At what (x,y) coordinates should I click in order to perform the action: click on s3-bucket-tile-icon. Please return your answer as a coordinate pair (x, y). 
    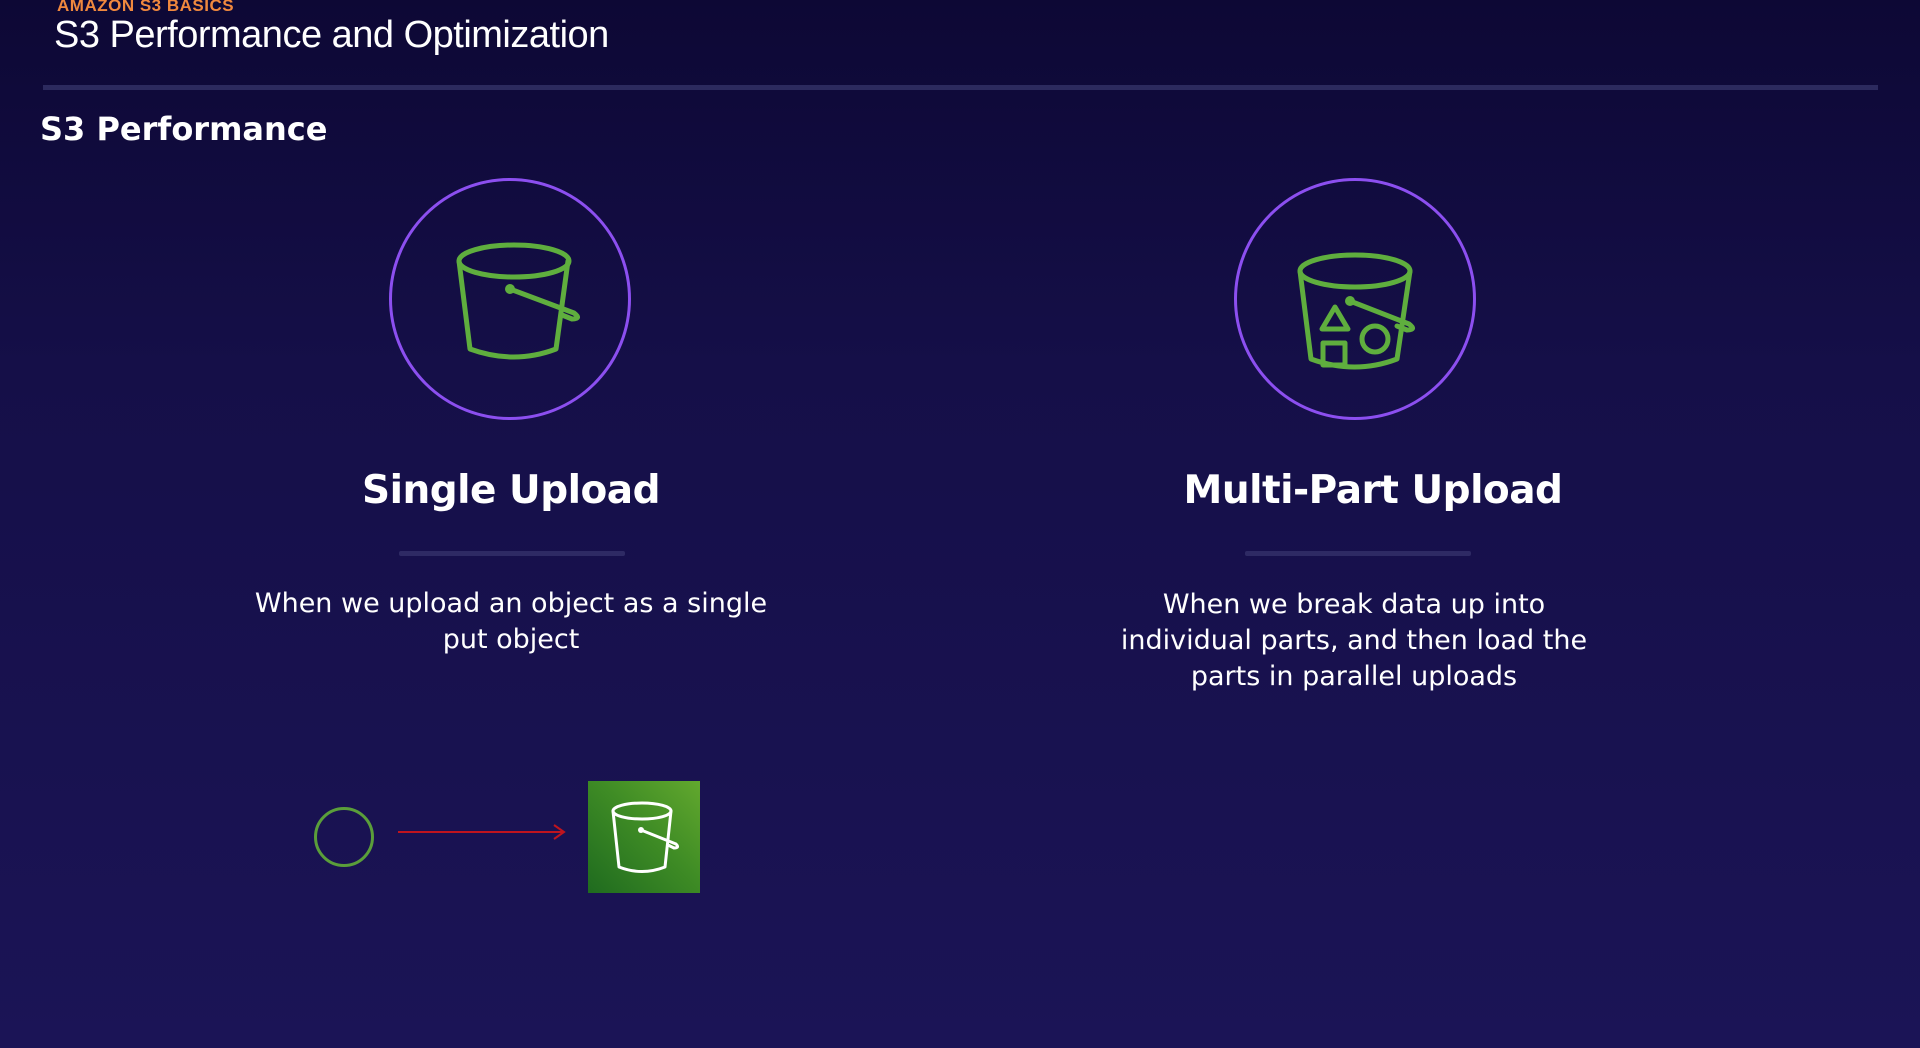
    Looking at the image, I should click on (645, 837).